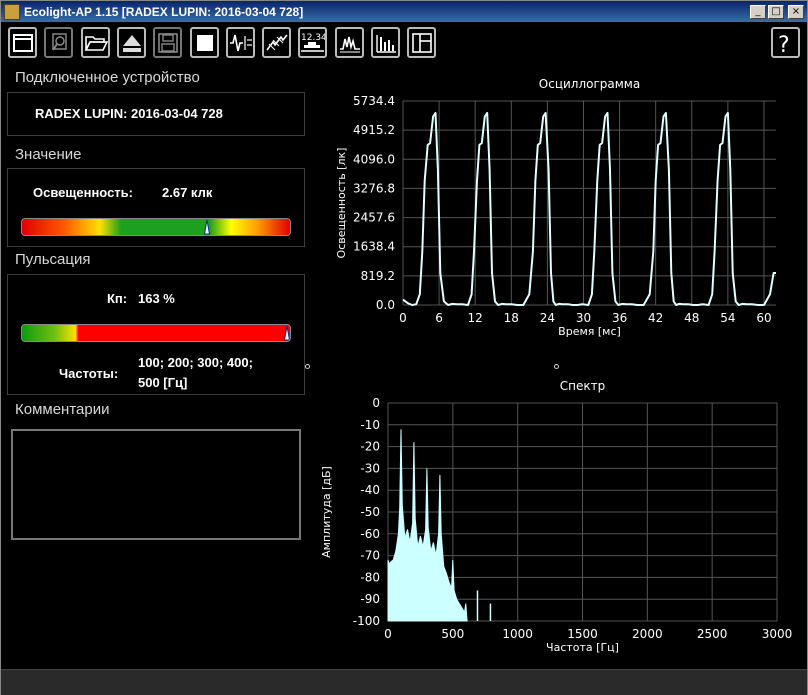  Describe the element at coordinates (48, 154) in the screenshot. I see `value-section-title: Значение` at that location.